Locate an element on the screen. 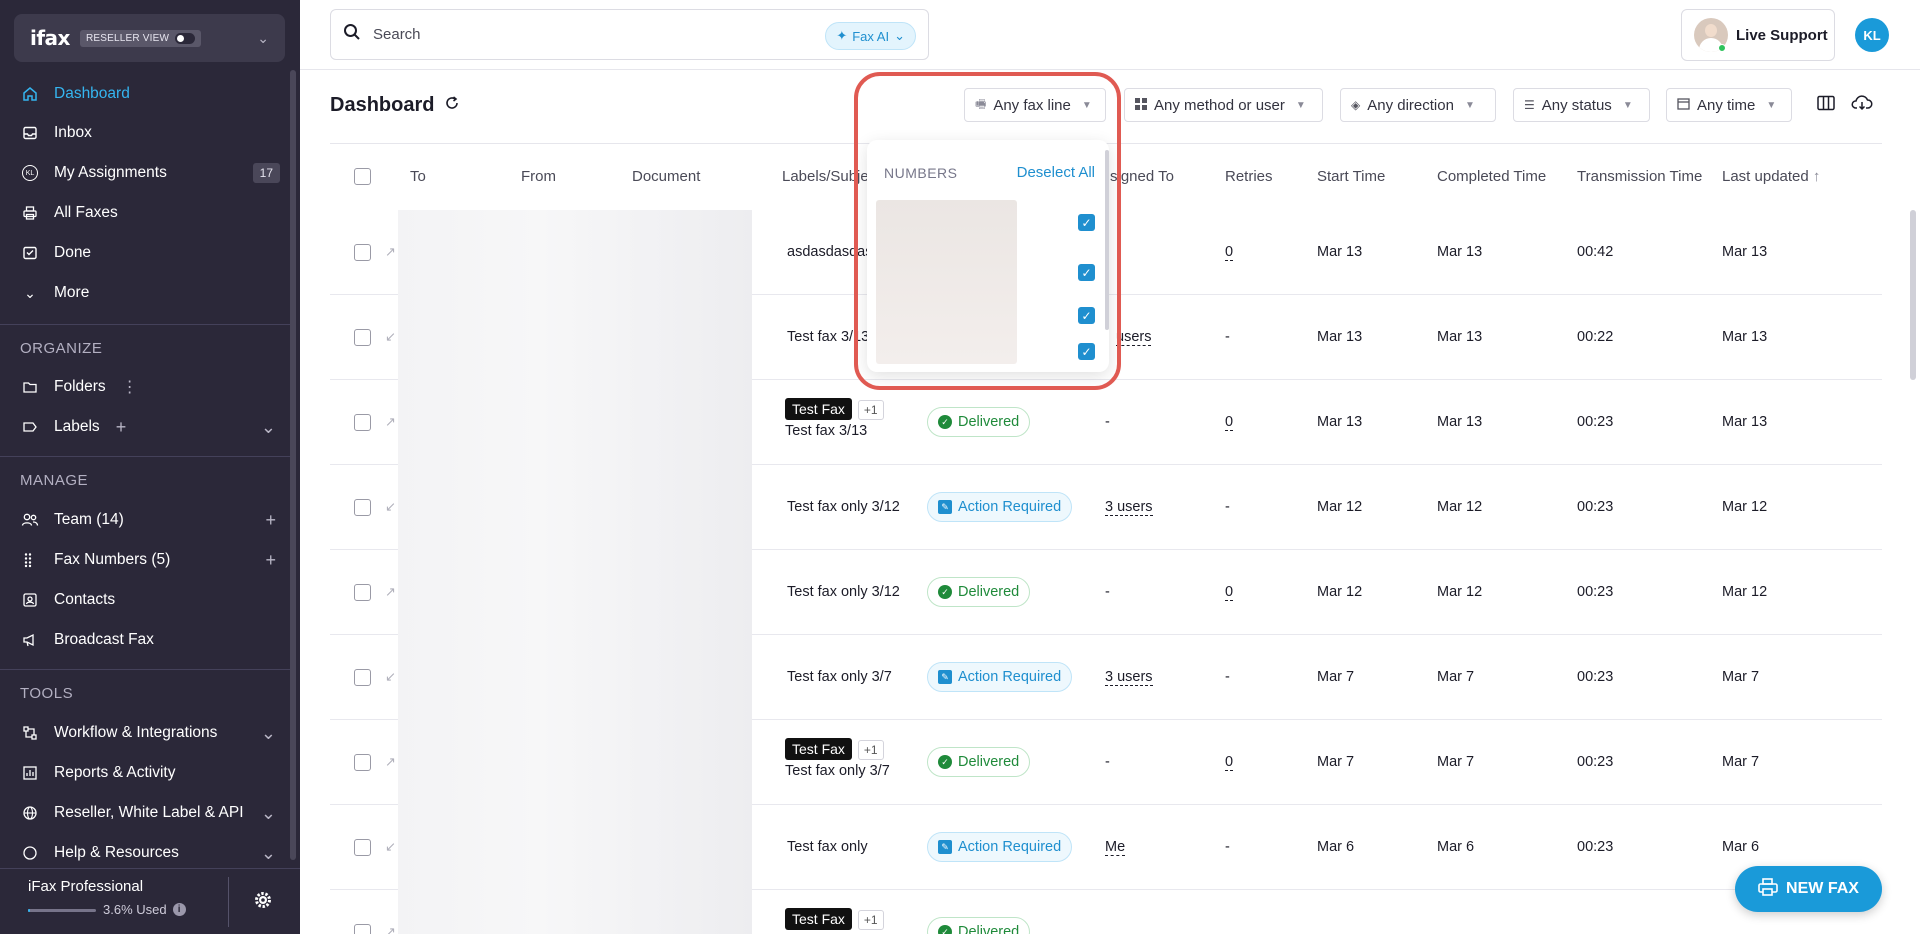 This screenshot has height=934, width=1920. completed-time: Mar 12 is located at coordinates (1460, 592).